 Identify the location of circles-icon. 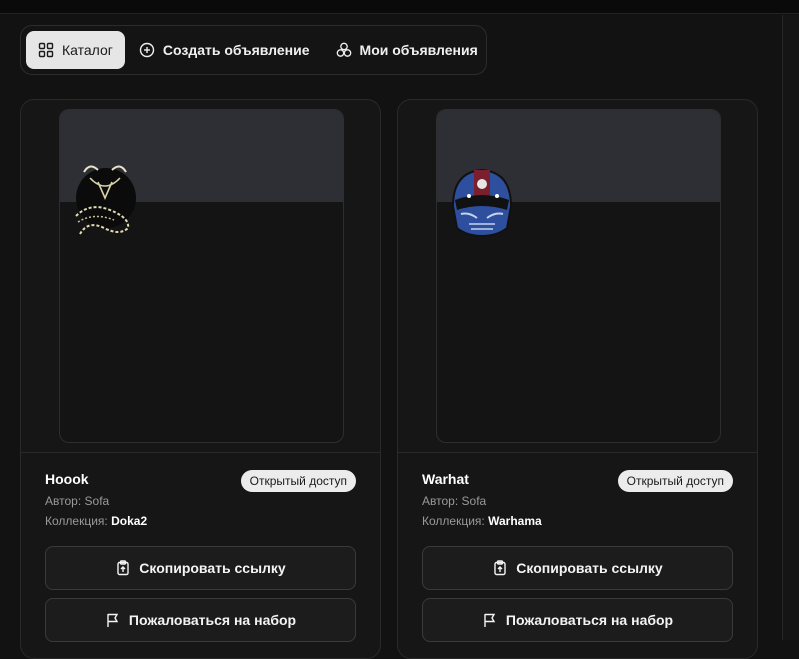
(343, 49).